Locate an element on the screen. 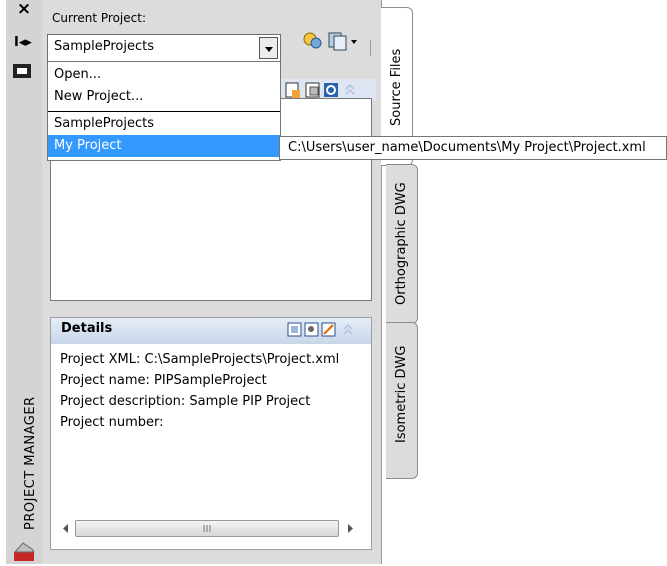  details-view-icon is located at coordinates (294, 329).